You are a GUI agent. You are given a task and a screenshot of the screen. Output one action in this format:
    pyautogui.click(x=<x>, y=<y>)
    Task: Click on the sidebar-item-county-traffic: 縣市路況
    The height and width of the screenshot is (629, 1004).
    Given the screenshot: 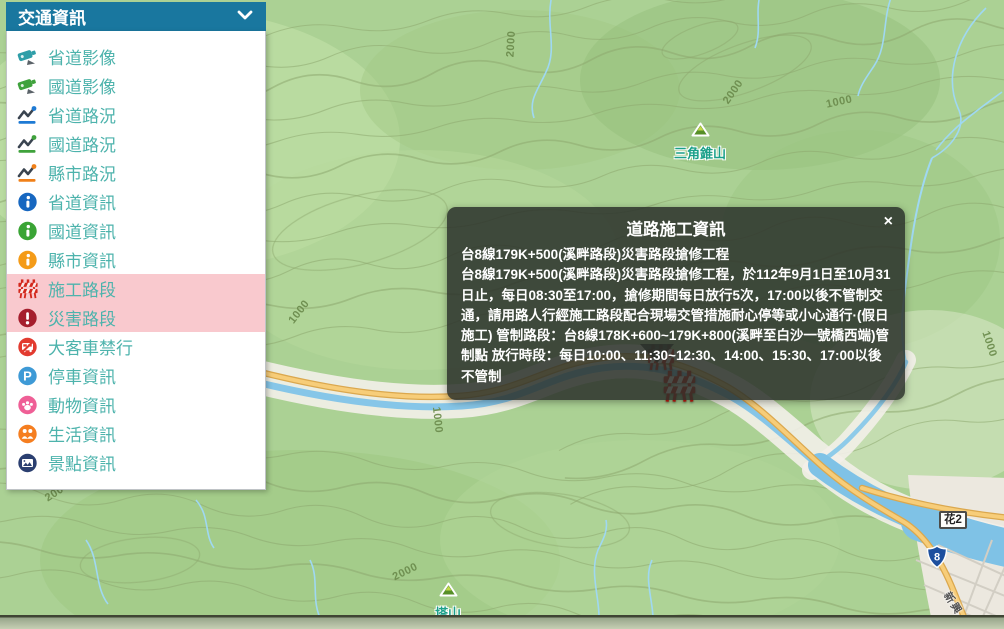 What is the action you would take?
    pyautogui.click(x=136, y=172)
    